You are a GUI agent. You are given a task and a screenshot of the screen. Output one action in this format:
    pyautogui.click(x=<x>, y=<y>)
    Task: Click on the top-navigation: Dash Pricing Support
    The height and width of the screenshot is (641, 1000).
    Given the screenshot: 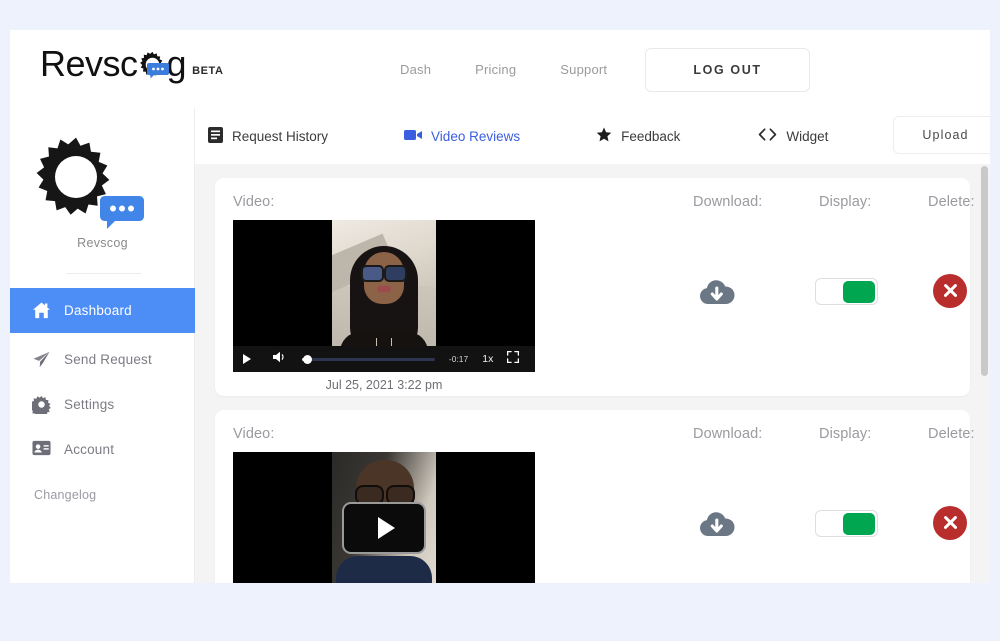 What is the action you would take?
    pyautogui.click(x=503, y=69)
    